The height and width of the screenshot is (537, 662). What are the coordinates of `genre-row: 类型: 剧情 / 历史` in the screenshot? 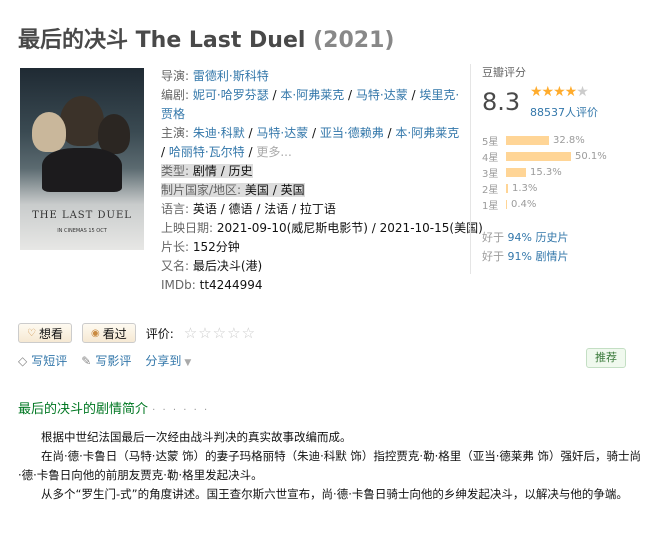 It's located at (311, 171).